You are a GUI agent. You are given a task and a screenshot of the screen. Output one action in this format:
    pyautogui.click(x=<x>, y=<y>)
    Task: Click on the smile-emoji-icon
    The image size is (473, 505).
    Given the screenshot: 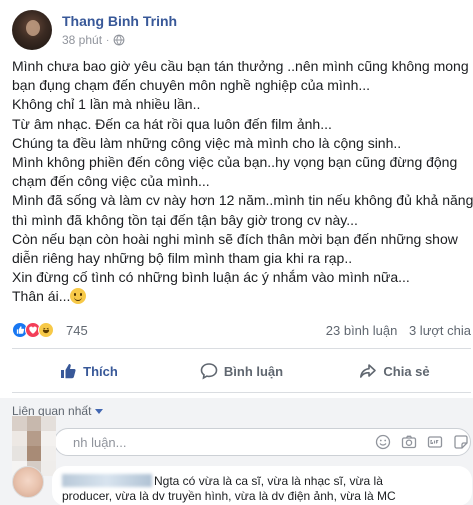 What is the action you would take?
    pyautogui.click(x=78, y=296)
    